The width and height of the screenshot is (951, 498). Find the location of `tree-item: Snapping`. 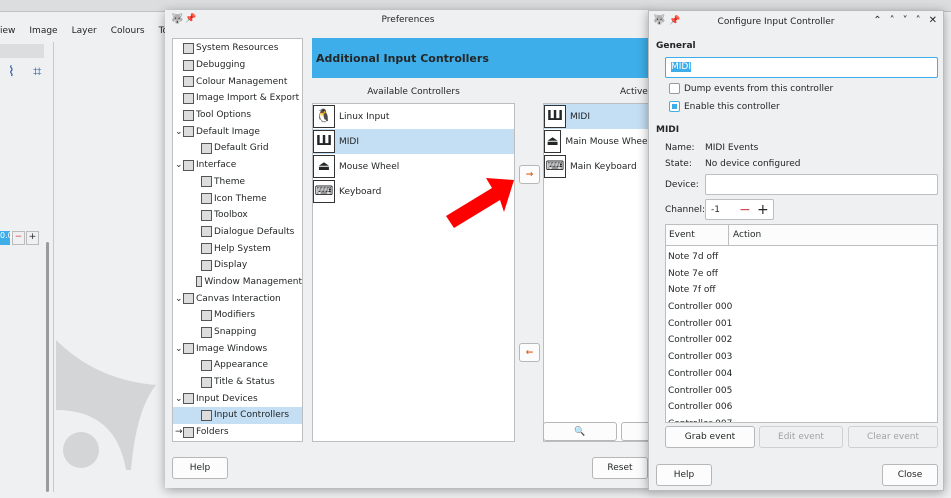

tree-item: Snapping is located at coordinates (237, 332).